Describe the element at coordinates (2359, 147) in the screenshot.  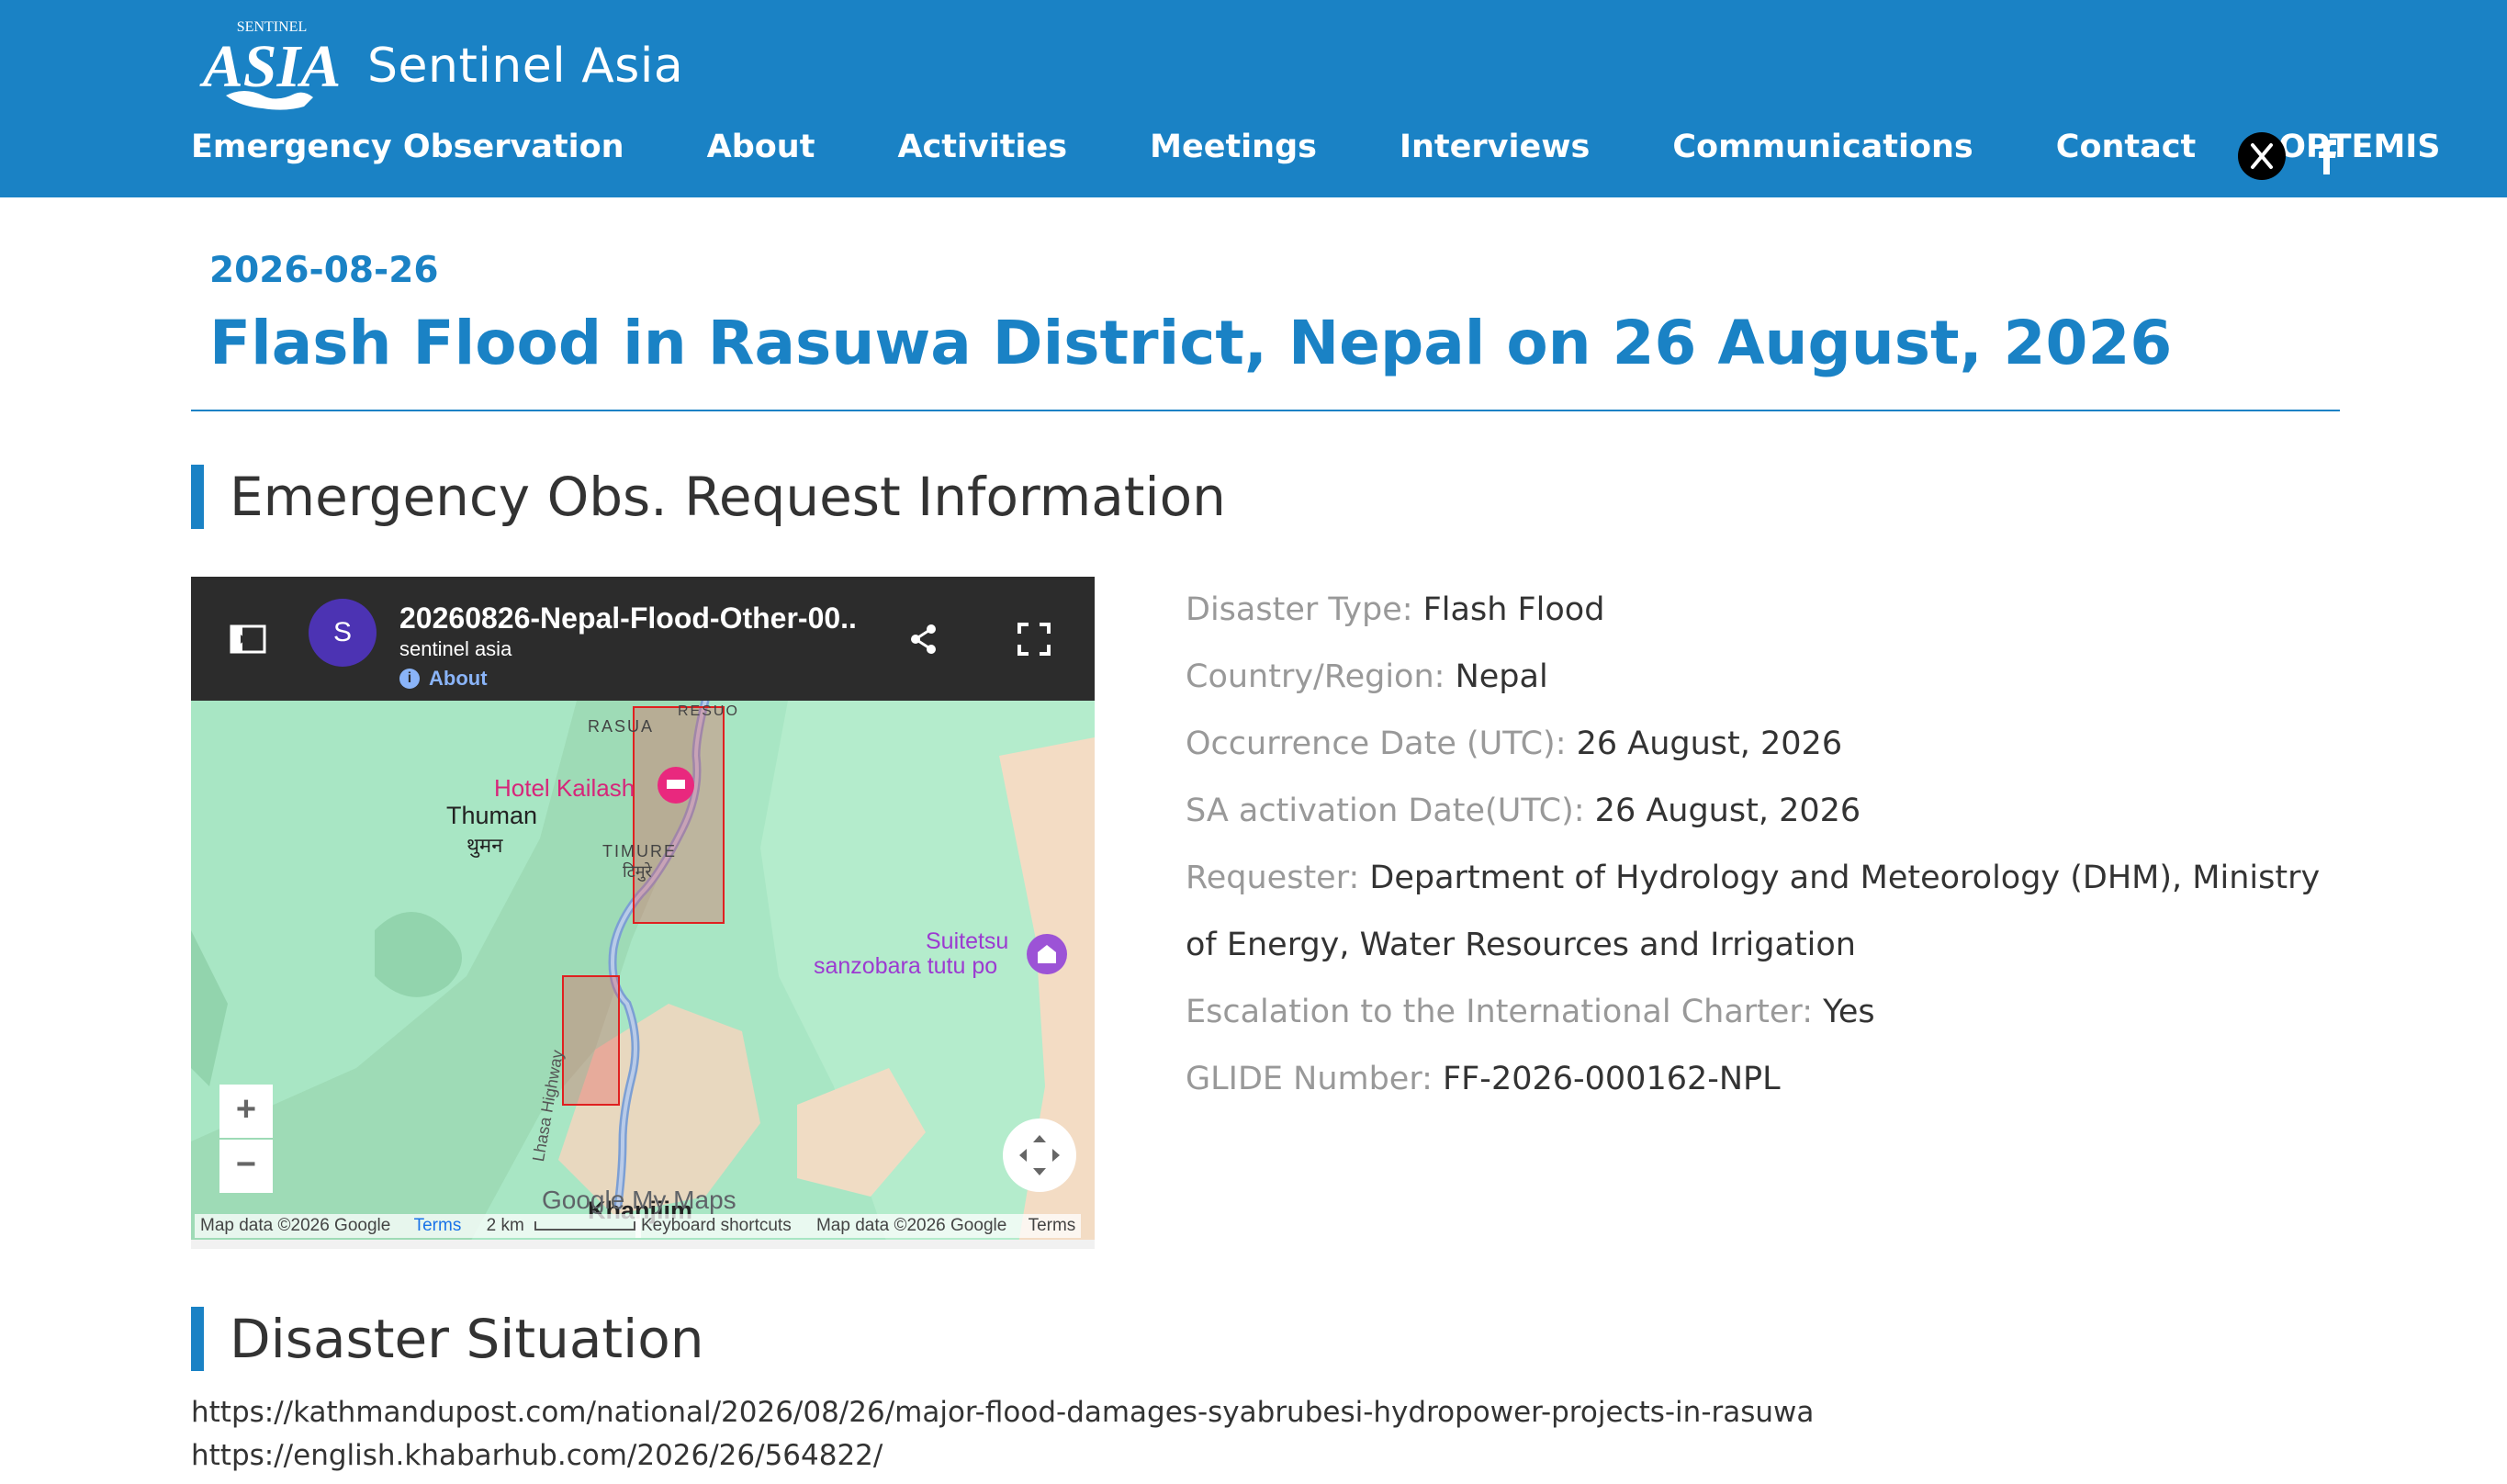
I see `nav-optemis: OPTEMIS` at that location.